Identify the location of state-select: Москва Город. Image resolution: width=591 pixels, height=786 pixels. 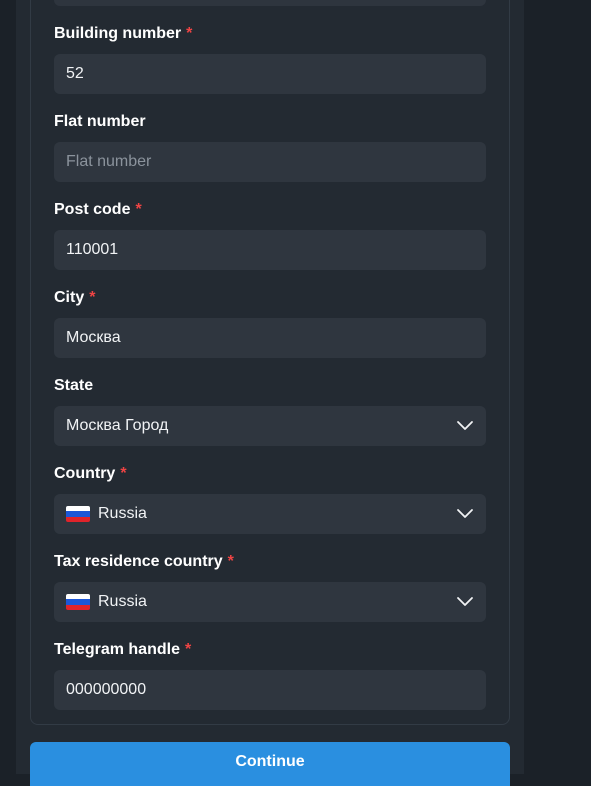
(270, 426).